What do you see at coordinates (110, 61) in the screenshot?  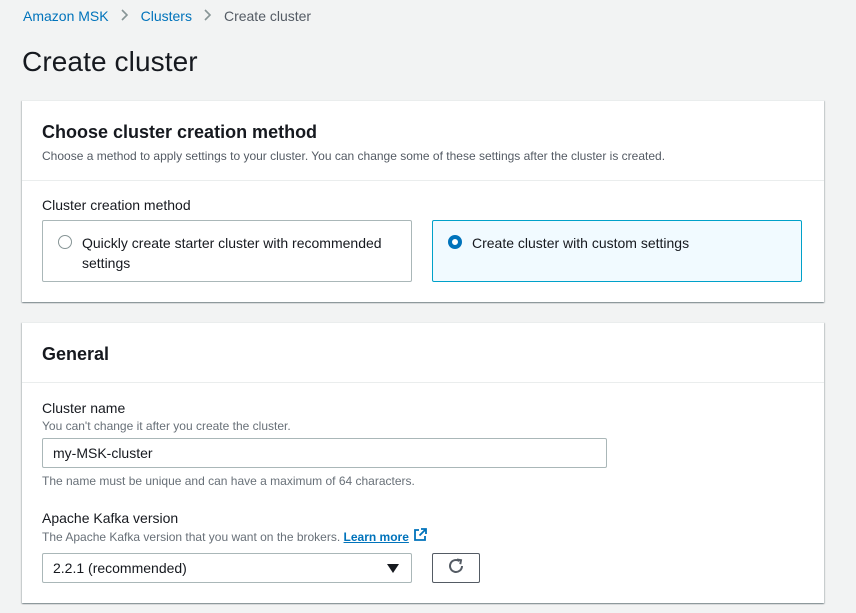 I see `page-title: Create cluster` at bounding box center [110, 61].